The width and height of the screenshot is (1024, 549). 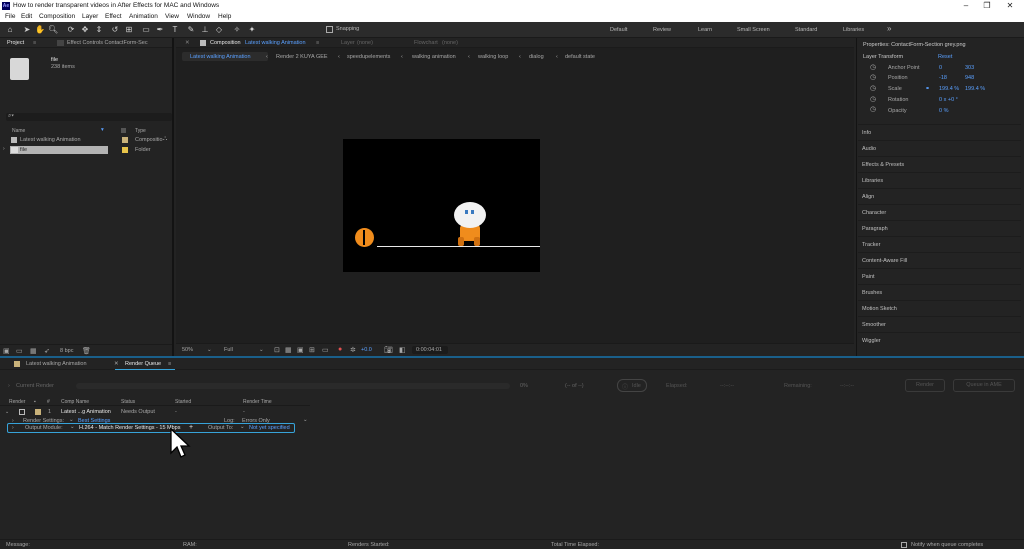 I want to click on panel-motion-sketch: Motion Sketch, so click(x=879, y=309).